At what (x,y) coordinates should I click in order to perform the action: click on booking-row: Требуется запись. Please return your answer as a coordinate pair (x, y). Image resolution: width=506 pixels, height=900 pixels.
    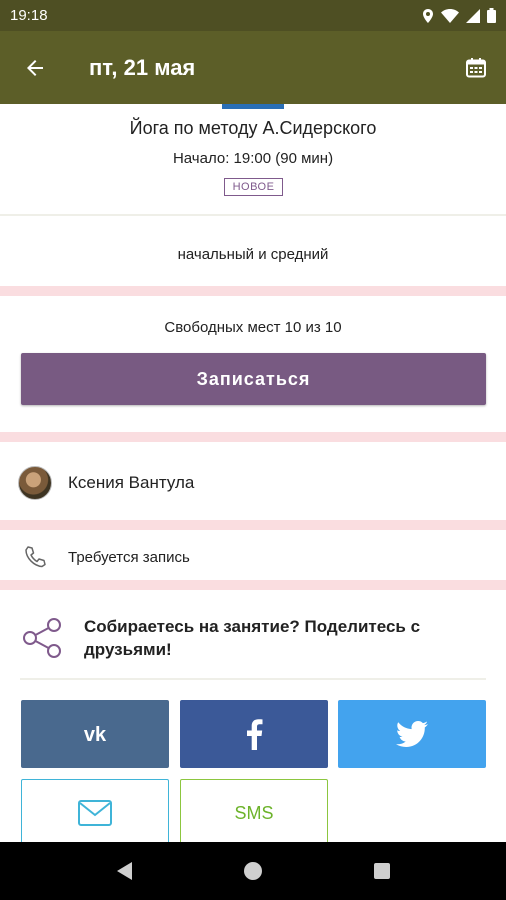
    Looking at the image, I should click on (253, 557).